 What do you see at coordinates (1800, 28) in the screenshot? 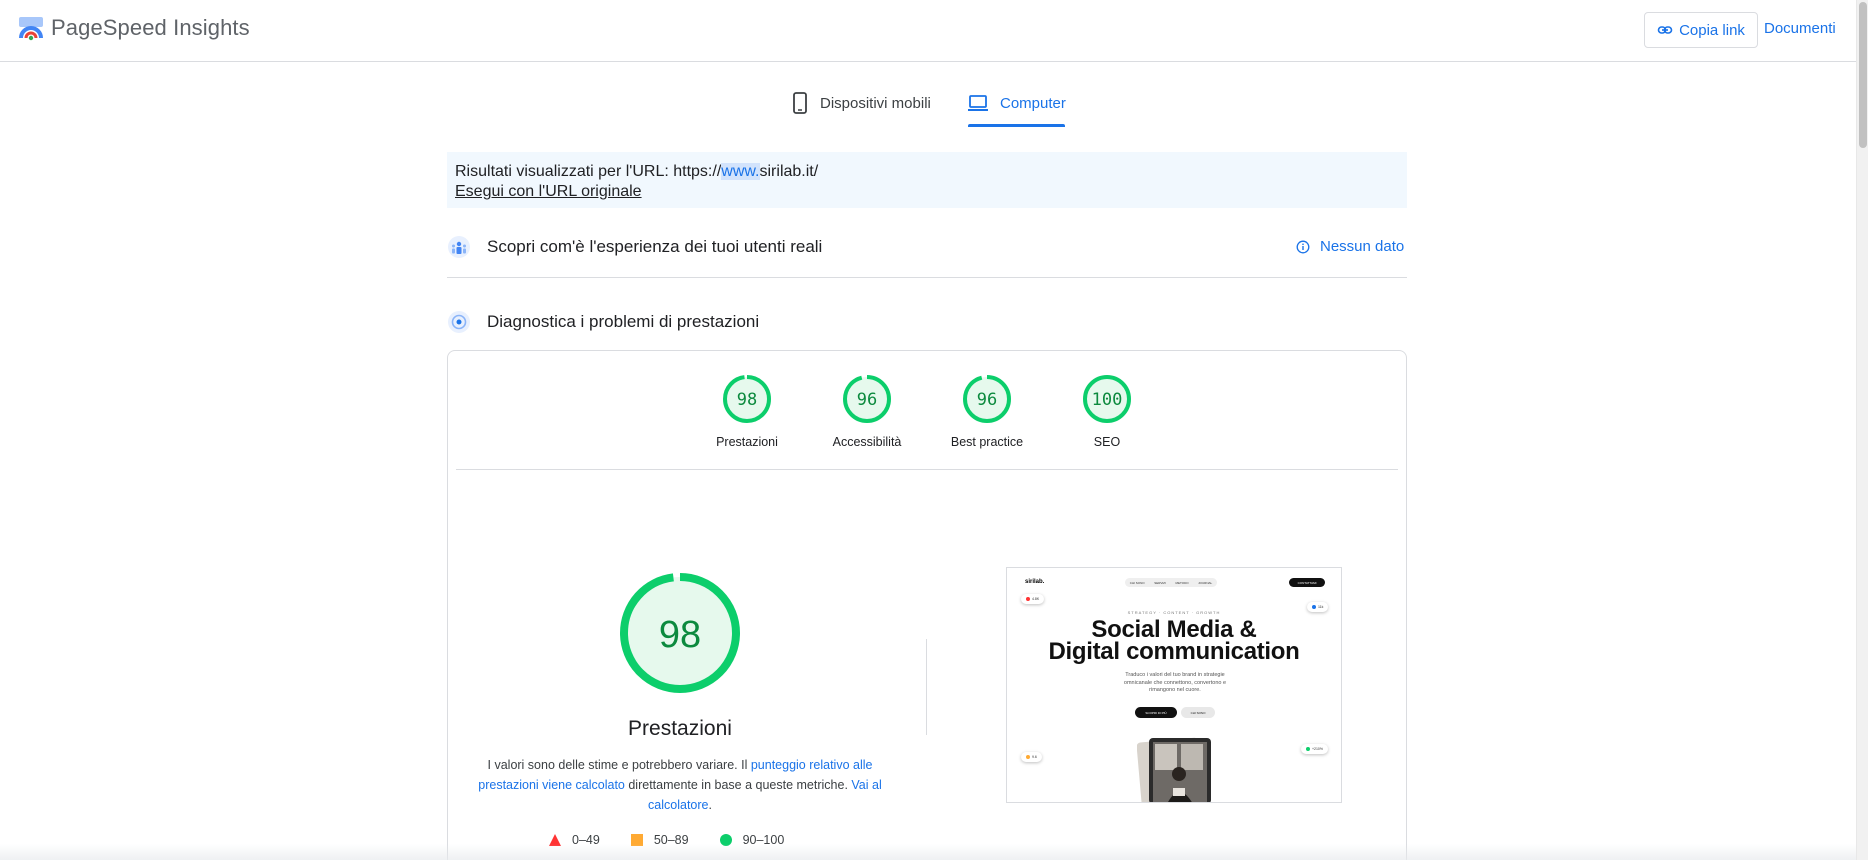
I see `docs-link: Documenti` at bounding box center [1800, 28].